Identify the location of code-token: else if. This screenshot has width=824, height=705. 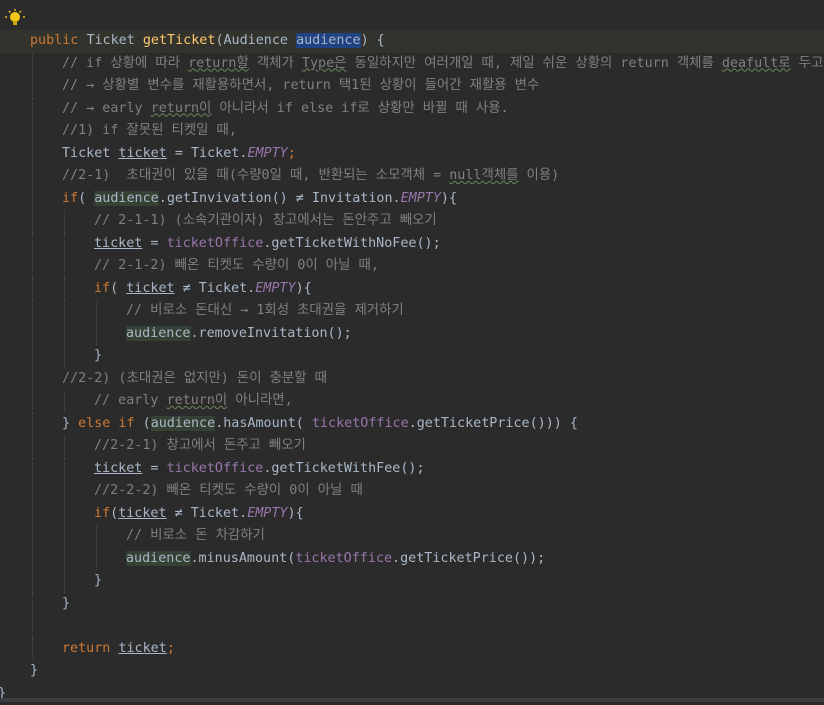
(110, 423).